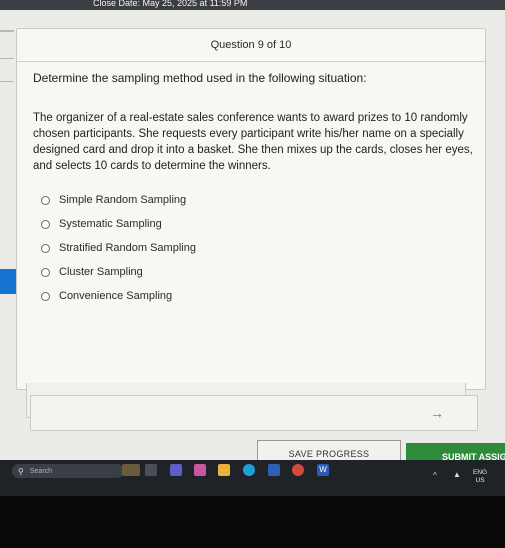  What do you see at coordinates (110, 224) in the screenshot?
I see `option-label: Systematic Sampling` at bounding box center [110, 224].